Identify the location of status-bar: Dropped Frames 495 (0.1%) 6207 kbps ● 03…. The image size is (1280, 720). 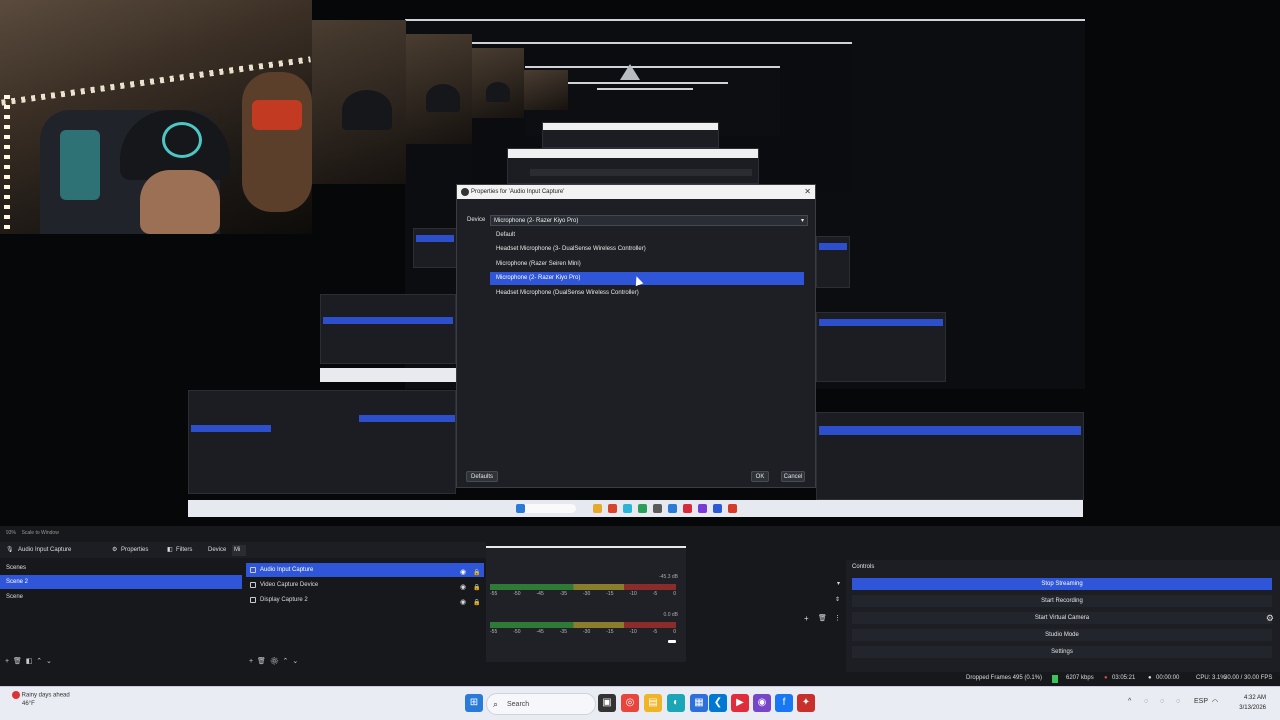
(640, 679).